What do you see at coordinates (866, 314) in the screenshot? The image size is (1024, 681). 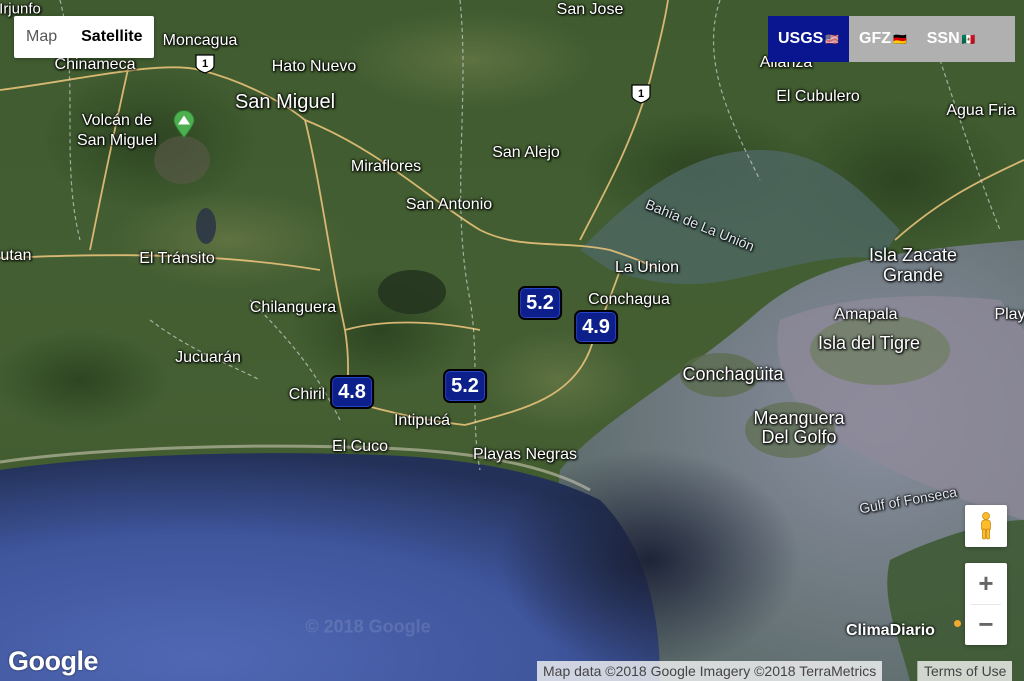 I see `place-label-amapala: Amapala` at bounding box center [866, 314].